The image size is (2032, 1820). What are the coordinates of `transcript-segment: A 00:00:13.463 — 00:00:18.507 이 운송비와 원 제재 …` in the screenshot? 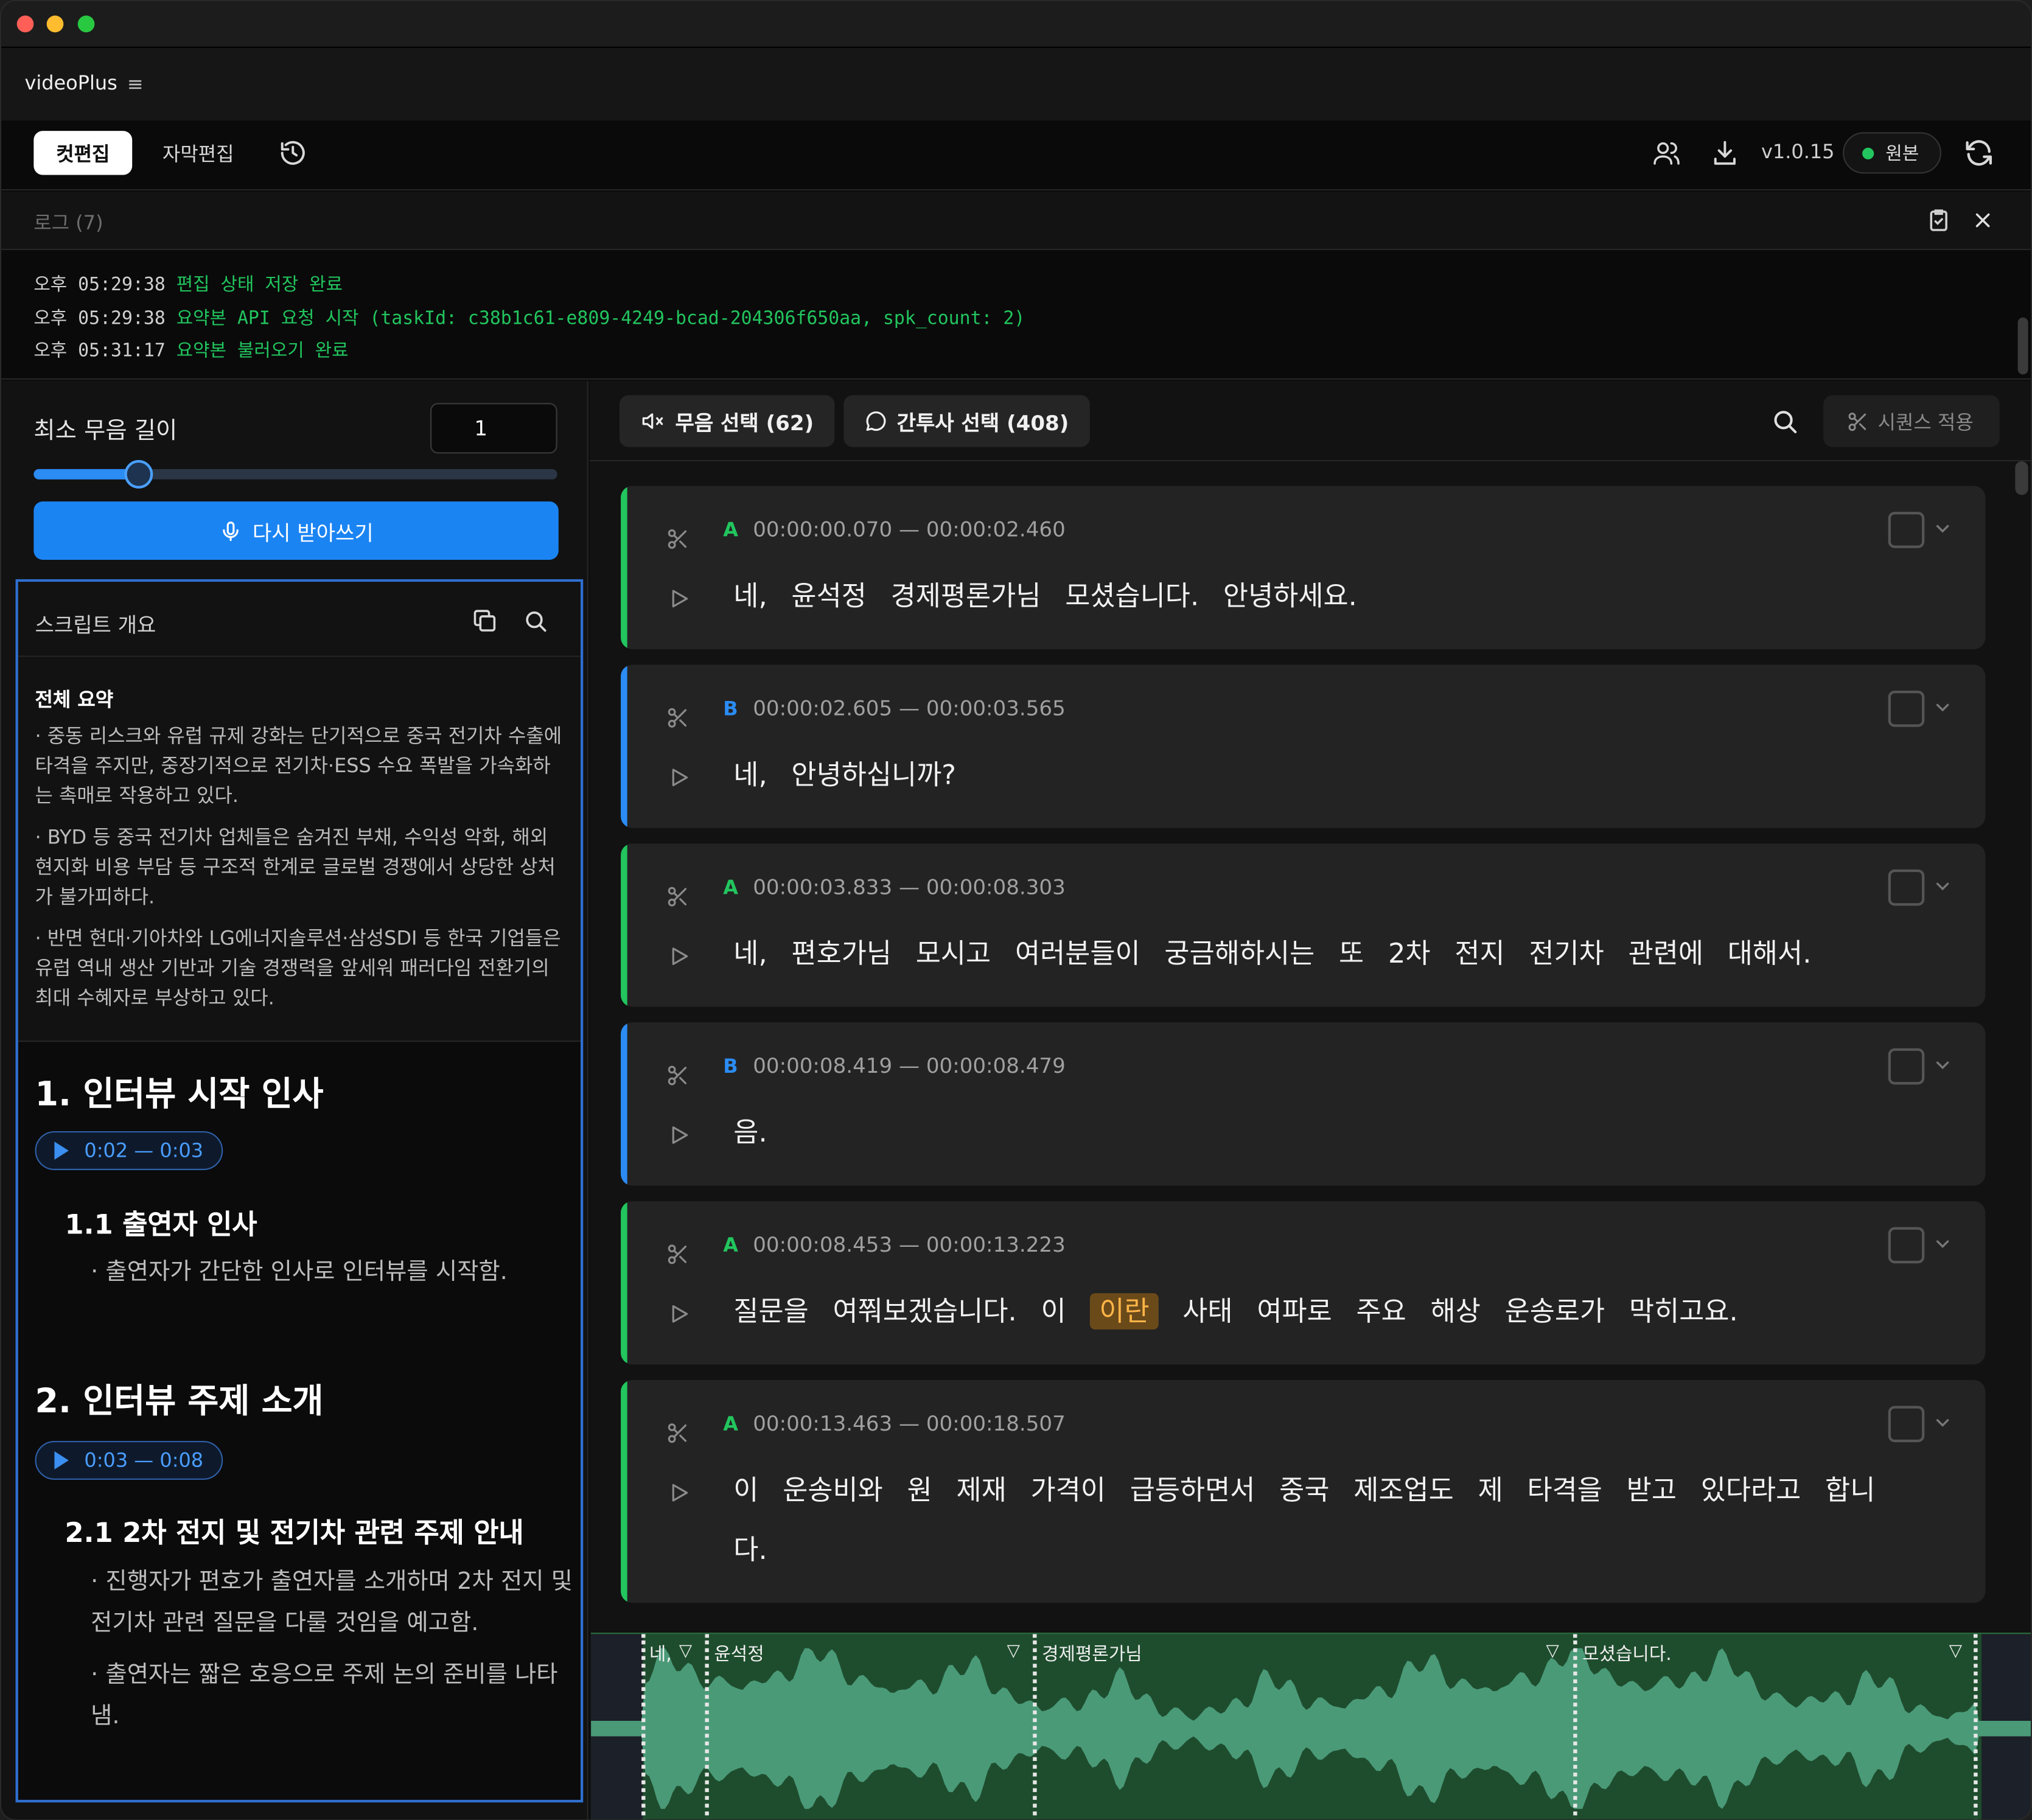 It's located at (1303, 1491).